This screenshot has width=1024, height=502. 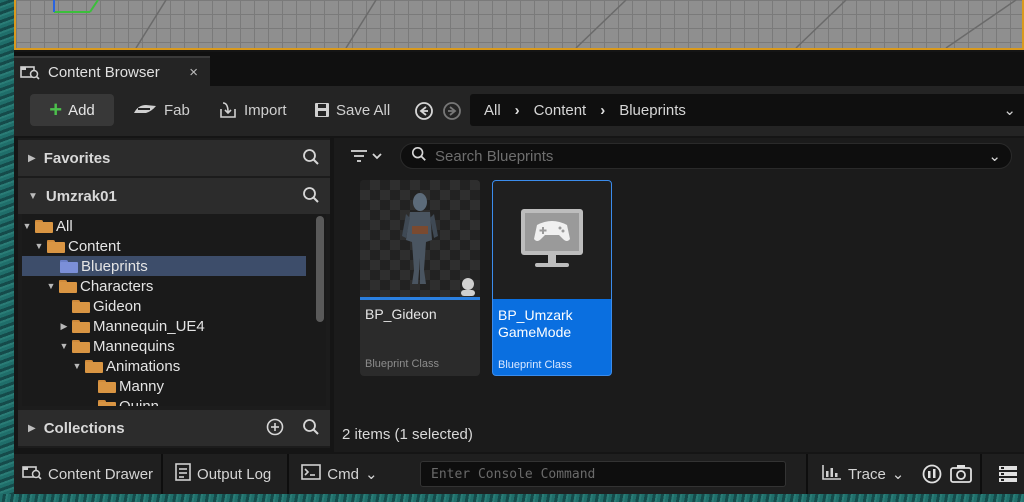 What do you see at coordinates (64, 226) in the screenshot?
I see `tree-node-label: All` at bounding box center [64, 226].